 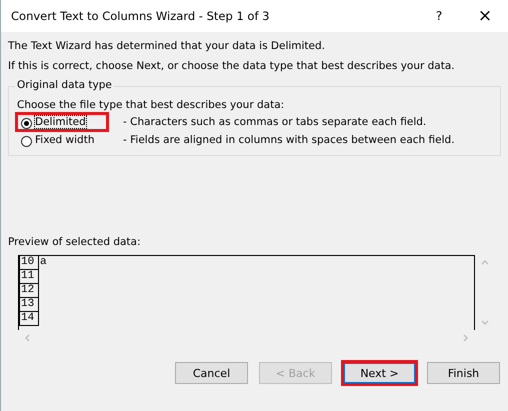 What do you see at coordinates (274, 122) in the screenshot?
I see `option-description: - Characters such as commas or tabs separate each field.` at bounding box center [274, 122].